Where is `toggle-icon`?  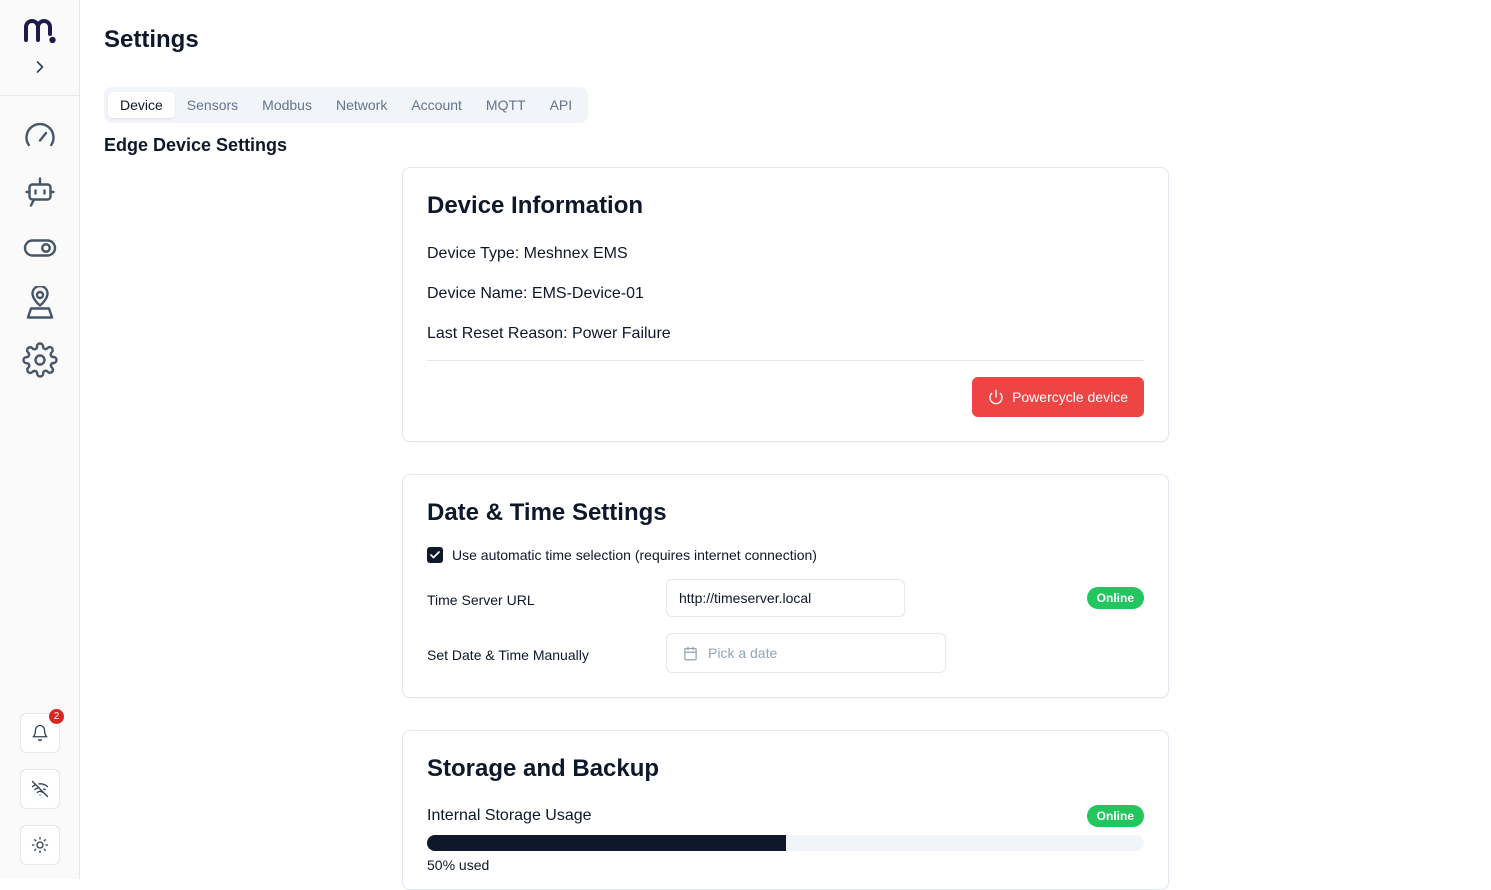 toggle-icon is located at coordinates (40, 248).